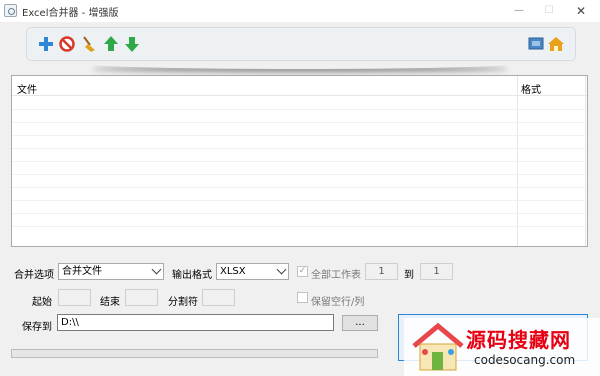  I want to click on close-button: ✕, so click(581, 11).